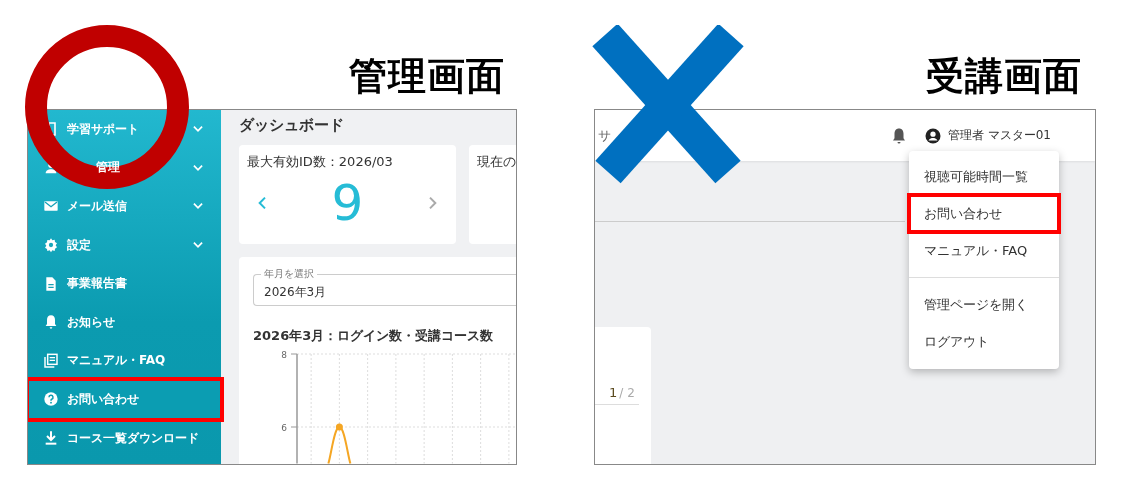 The width and height of the screenshot is (1124, 494). I want to click on download-icon, so click(51, 438).